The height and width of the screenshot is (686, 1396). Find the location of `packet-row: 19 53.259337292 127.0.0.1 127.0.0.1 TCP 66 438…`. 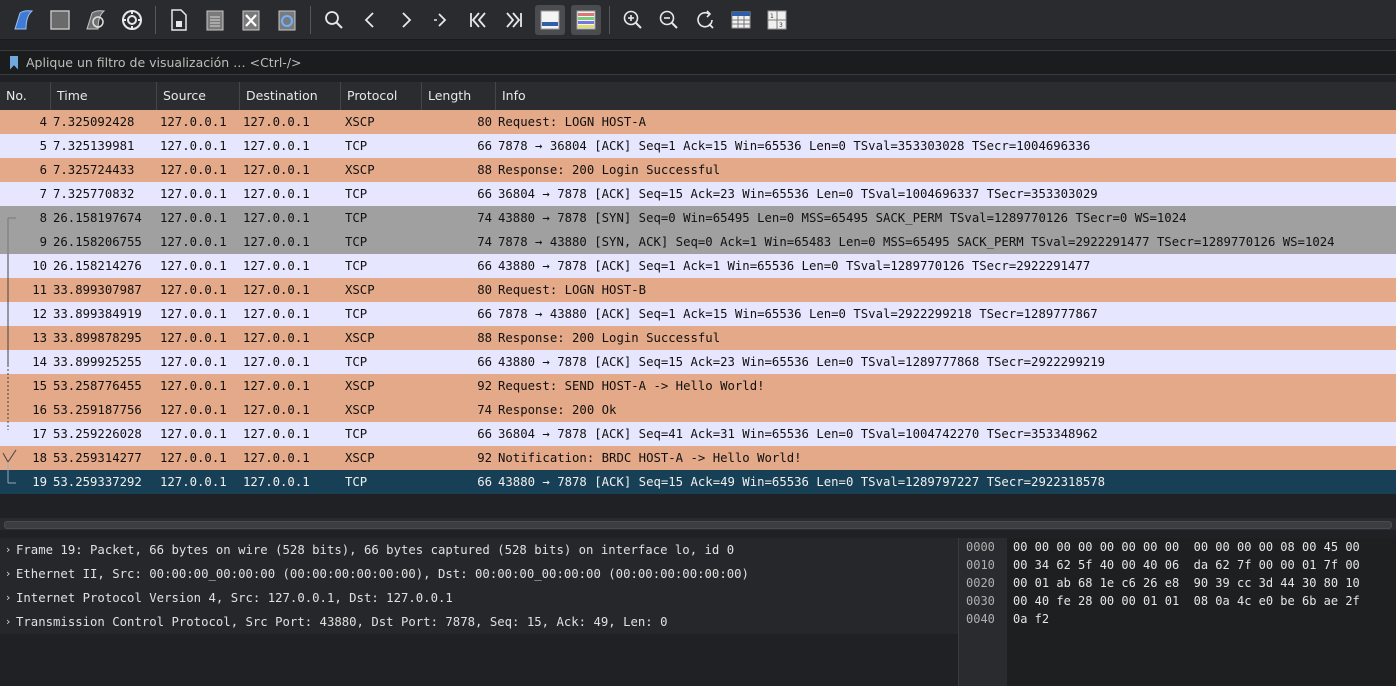

packet-row: 19 53.259337292 127.0.0.1 127.0.0.1 TCP 66 438… is located at coordinates (698, 482).